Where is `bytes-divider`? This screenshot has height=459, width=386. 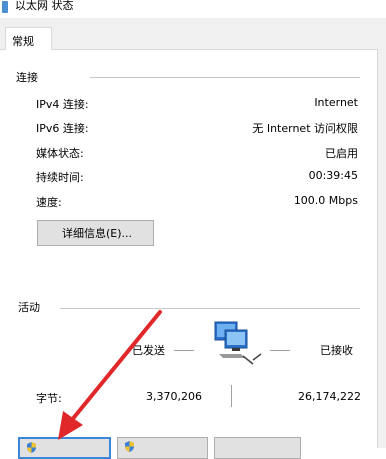 bytes-divider is located at coordinates (231, 396).